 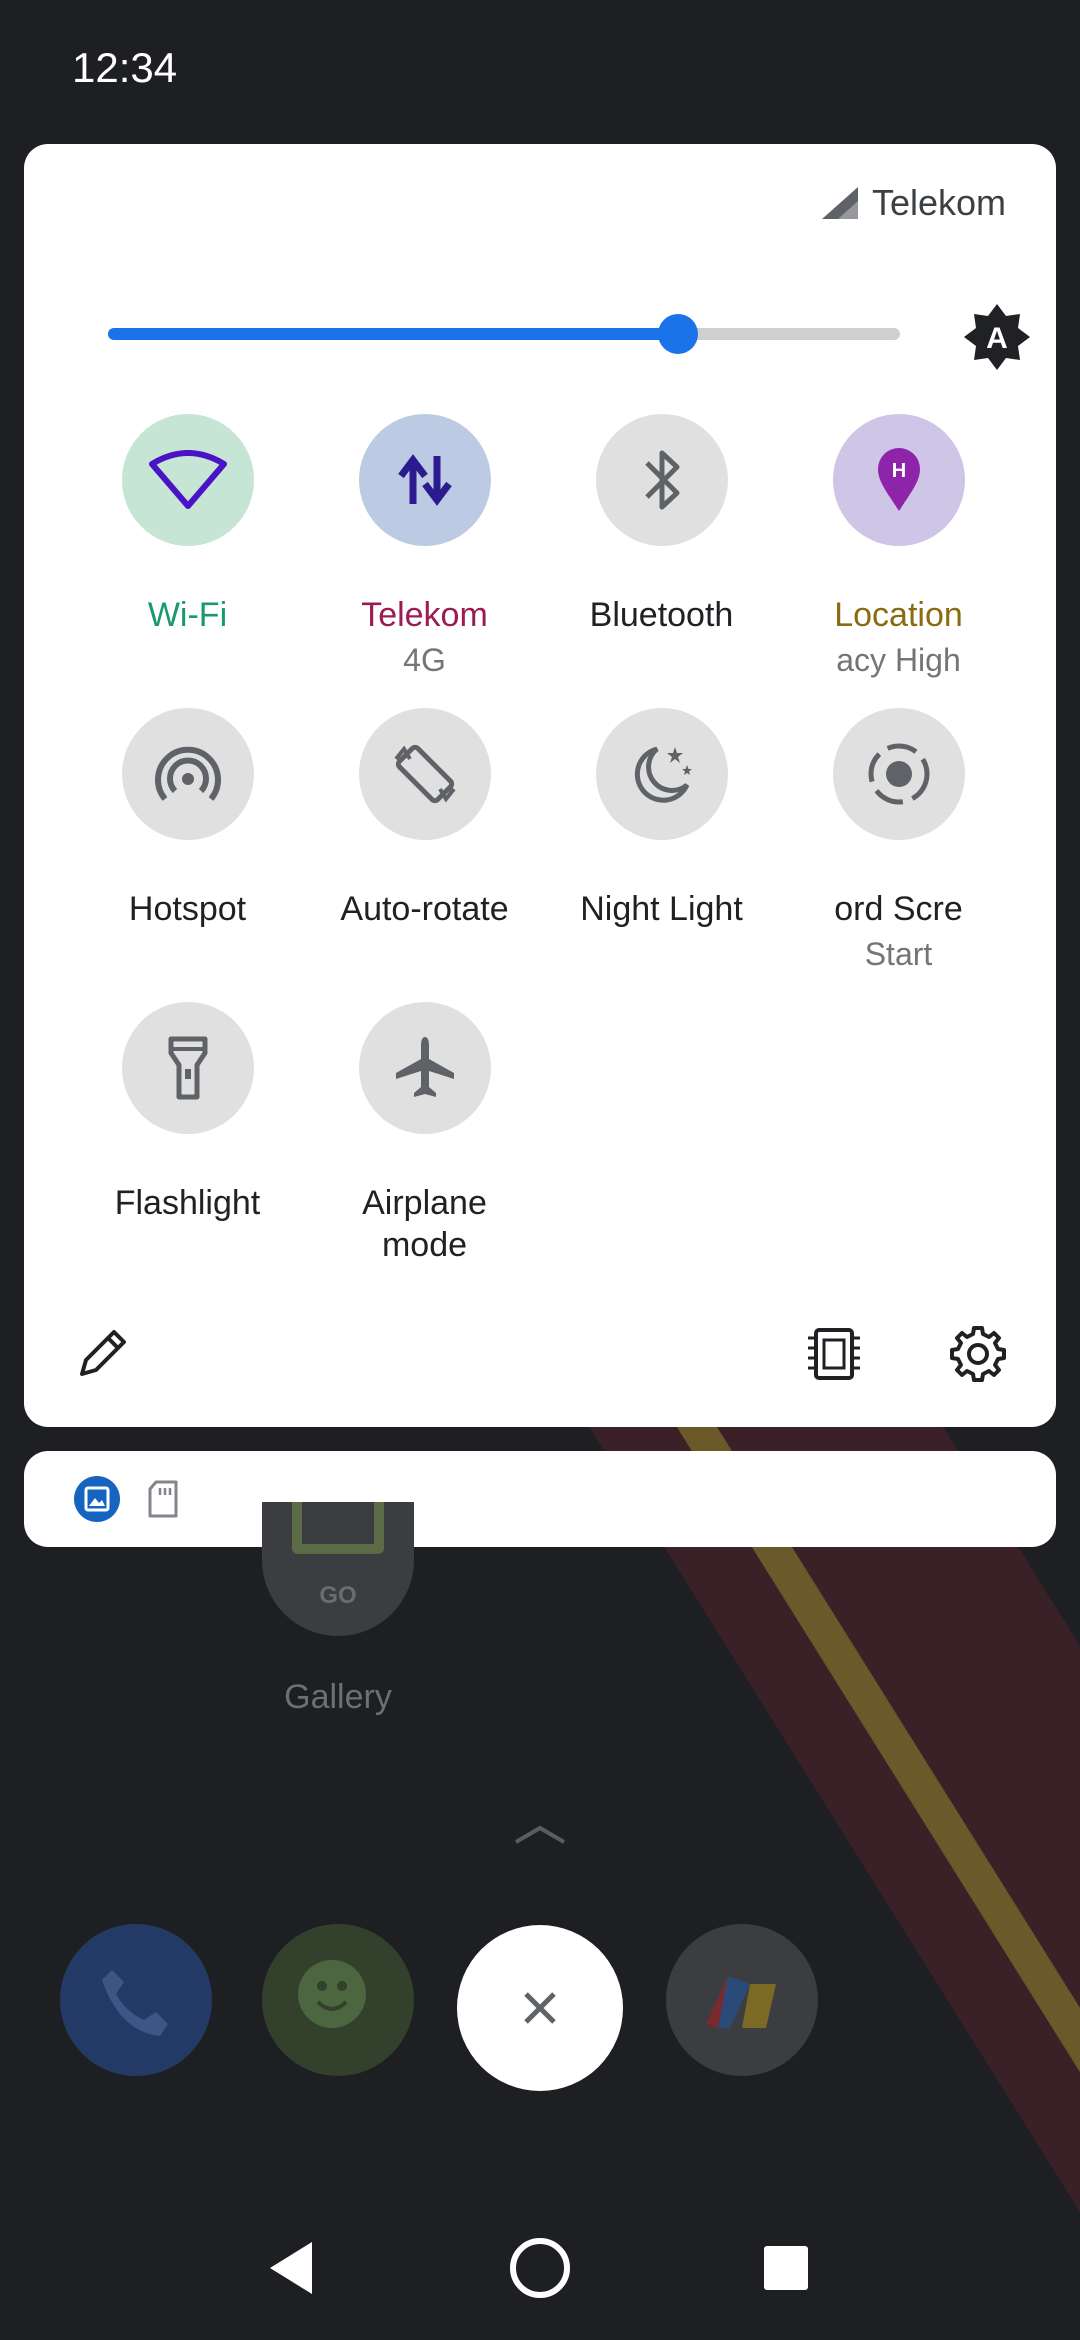 I want to click on tile-night-light: Night Light, so click(x=661, y=819).